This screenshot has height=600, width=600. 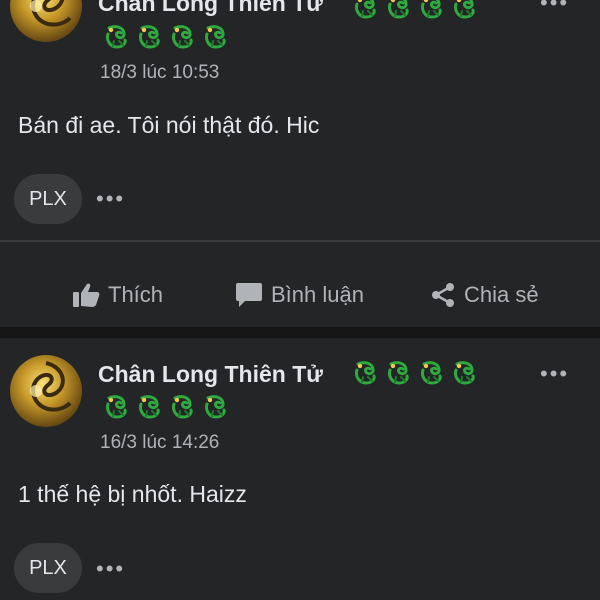 What do you see at coordinates (249, 295) in the screenshot?
I see `comment-bubble-icon` at bounding box center [249, 295].